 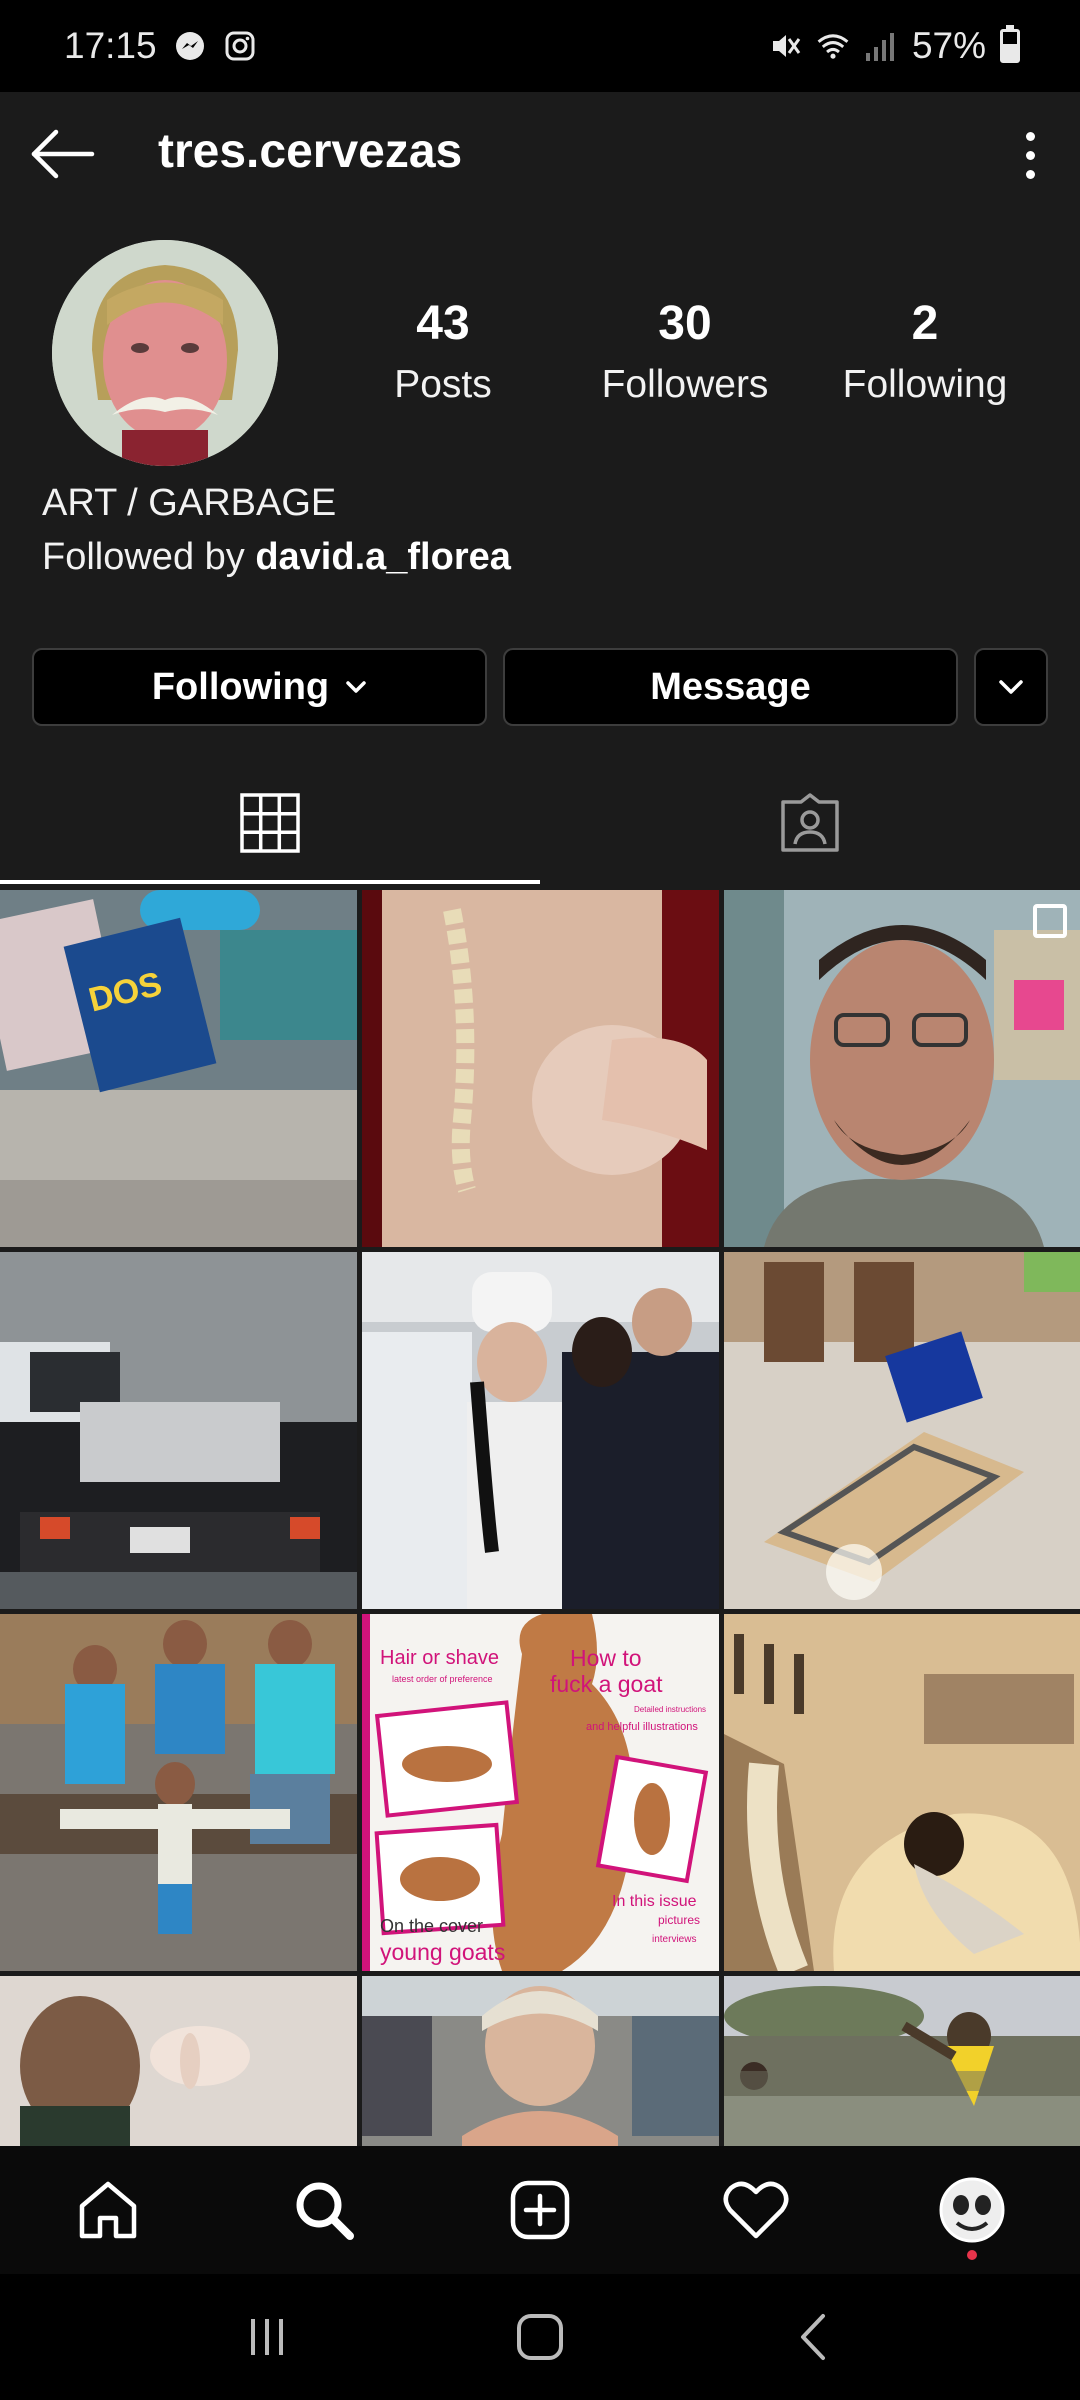 What do you see at coordinates (240, 46) in the screenshot?
I see `instagram-icon` at bounding box center [240, 46].